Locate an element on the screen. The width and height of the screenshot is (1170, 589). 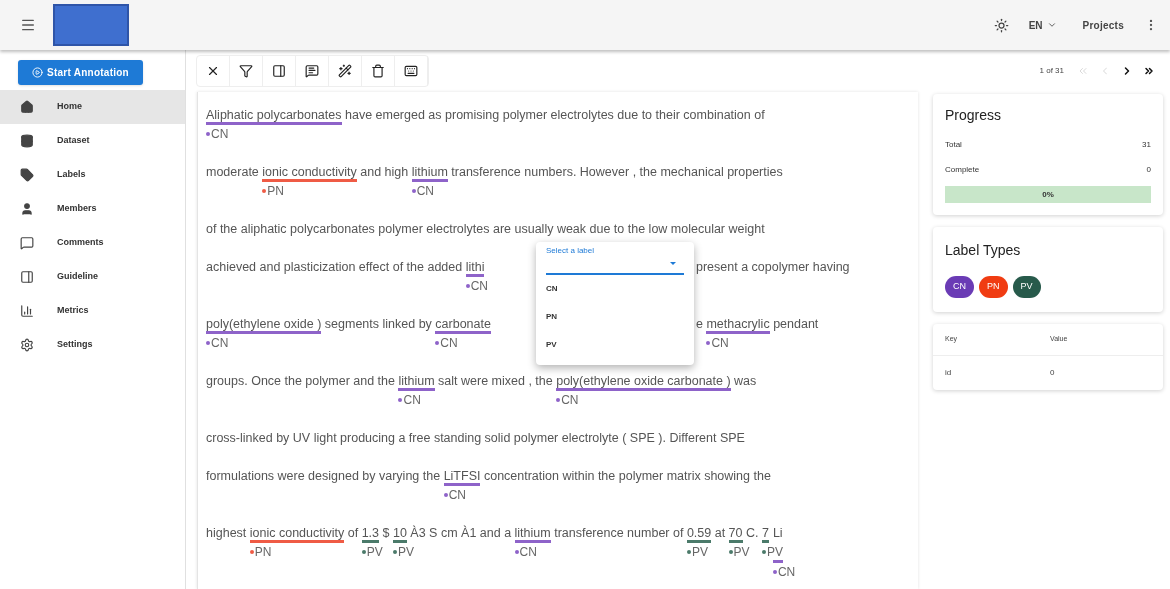
label-chip: CN is located at coordinates (959, 287).